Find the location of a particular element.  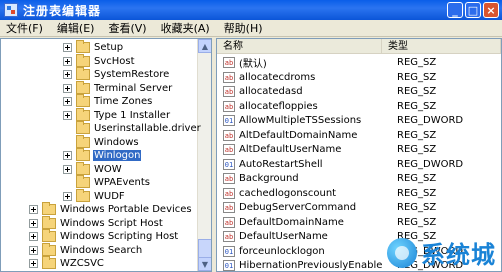

binary-value-icon: 01 is located at coordinates (229, 120).